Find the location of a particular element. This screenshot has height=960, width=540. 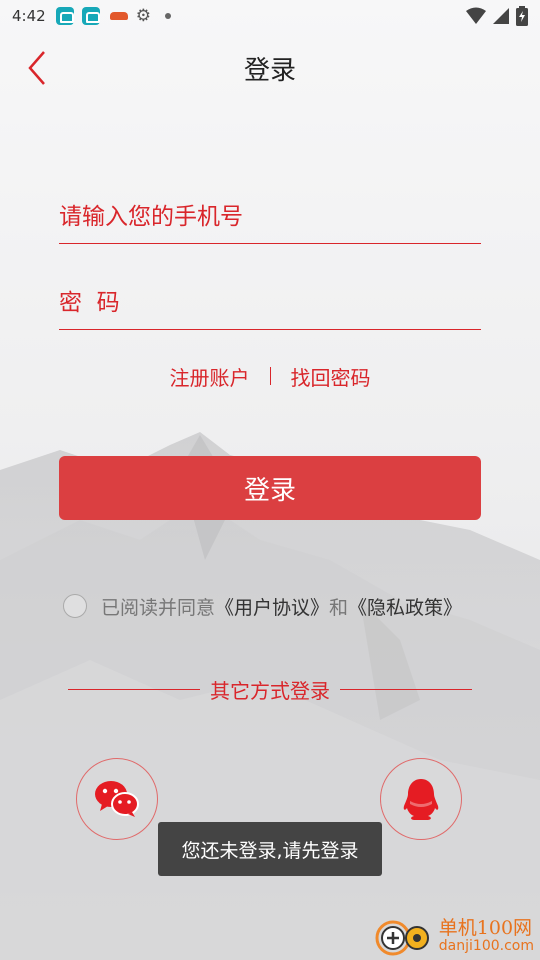

status-indicators is located at coordinates (497, 16).